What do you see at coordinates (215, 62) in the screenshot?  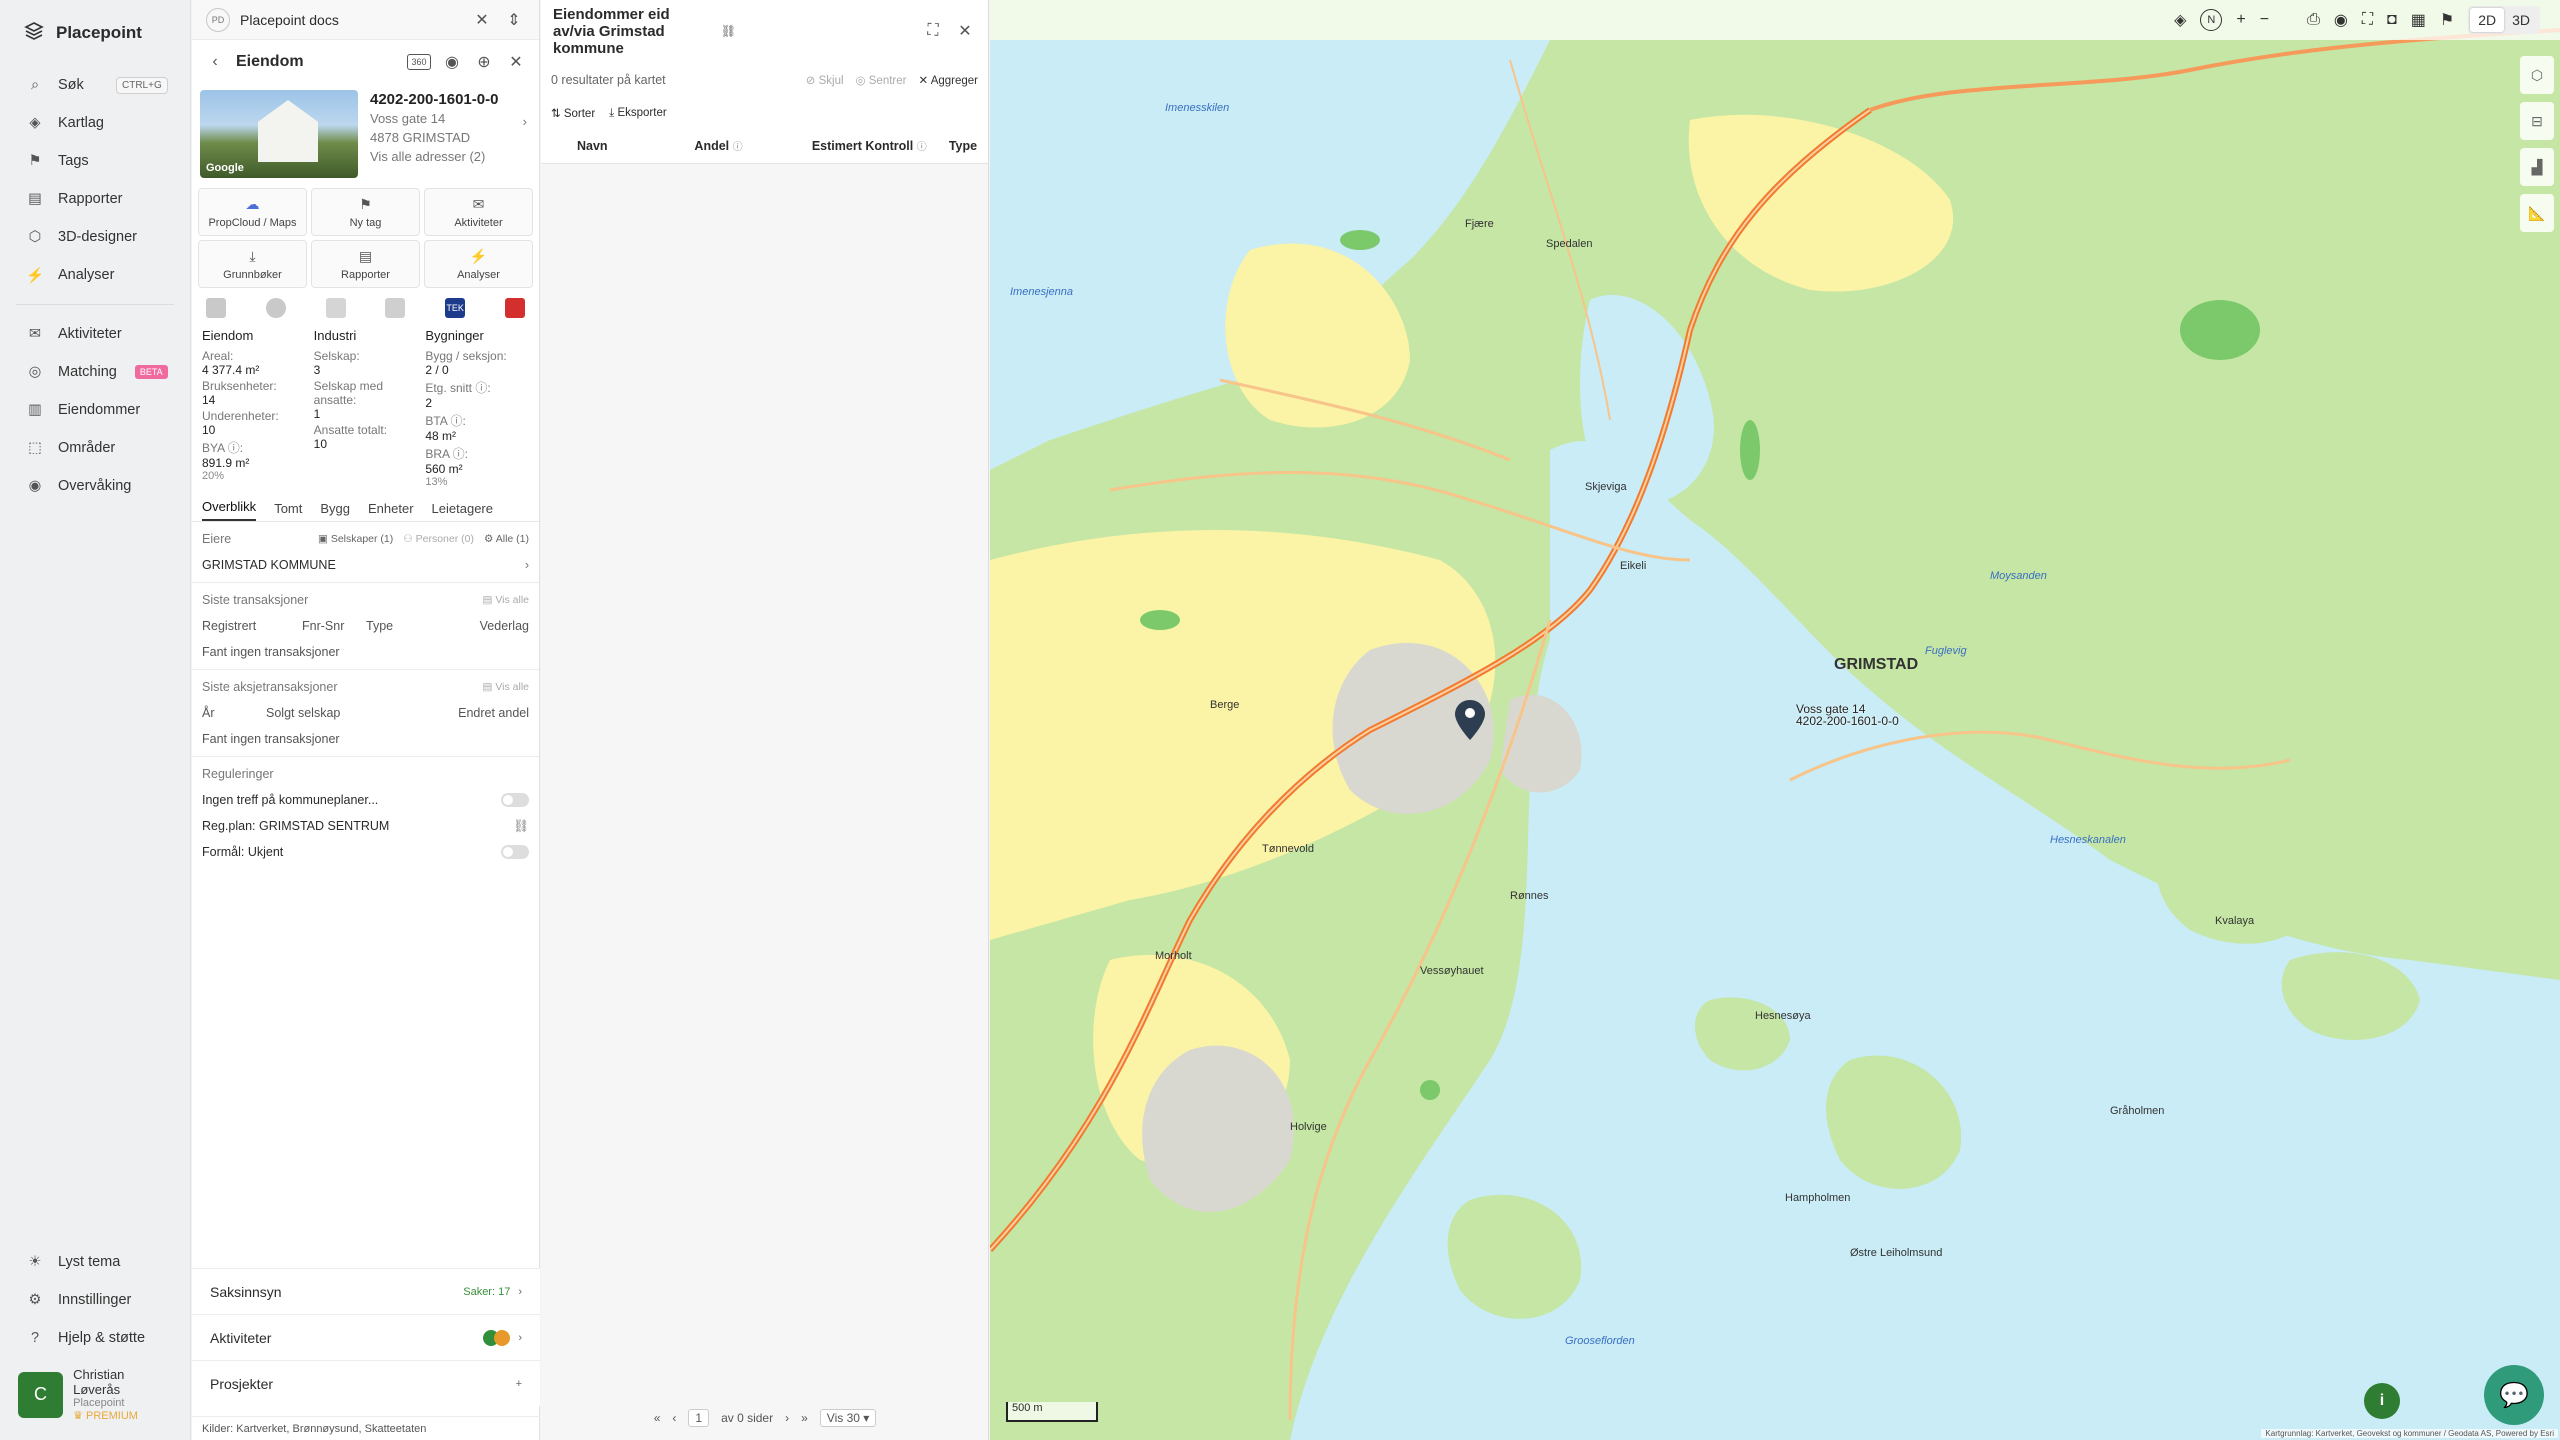 I see `back-icon: ‹` at bounding box center [215, 62].